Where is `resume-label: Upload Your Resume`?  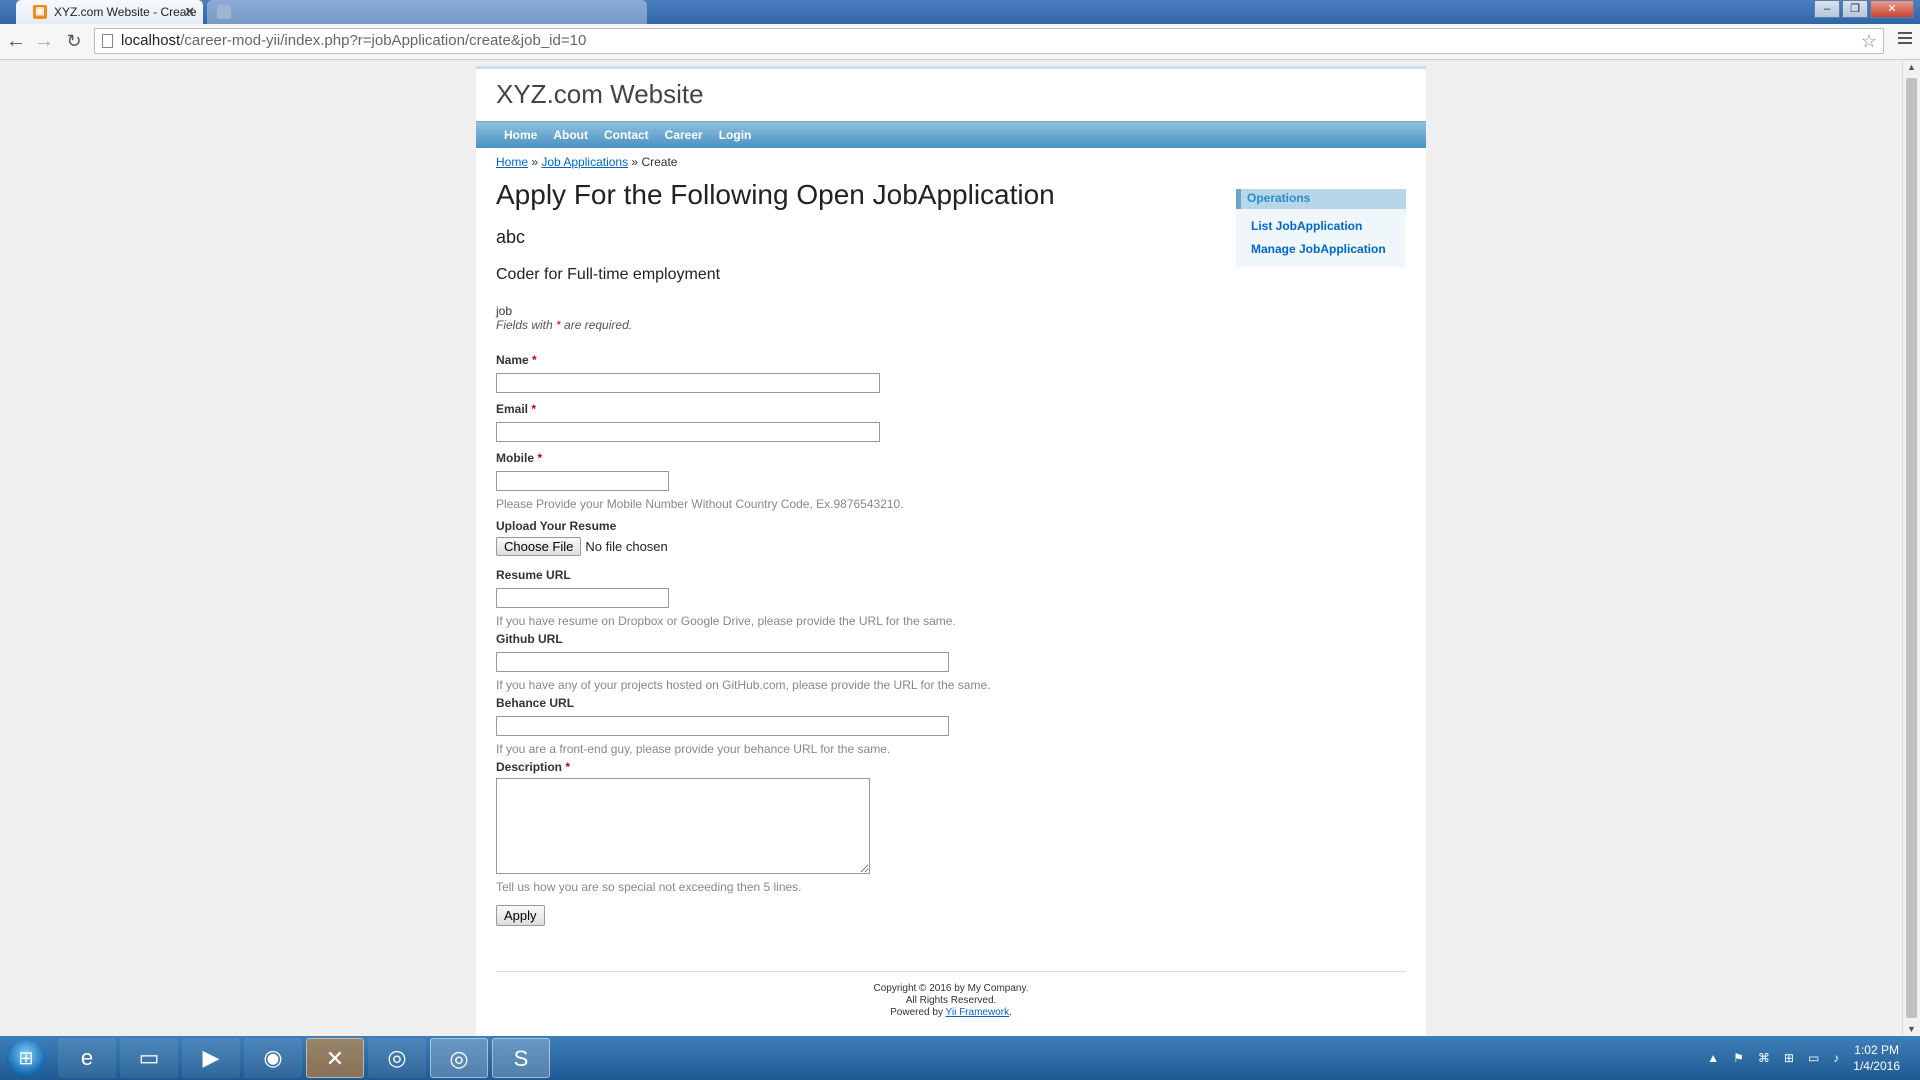 resume-label: Upload Your Resume is located at coordinates (556, 526).